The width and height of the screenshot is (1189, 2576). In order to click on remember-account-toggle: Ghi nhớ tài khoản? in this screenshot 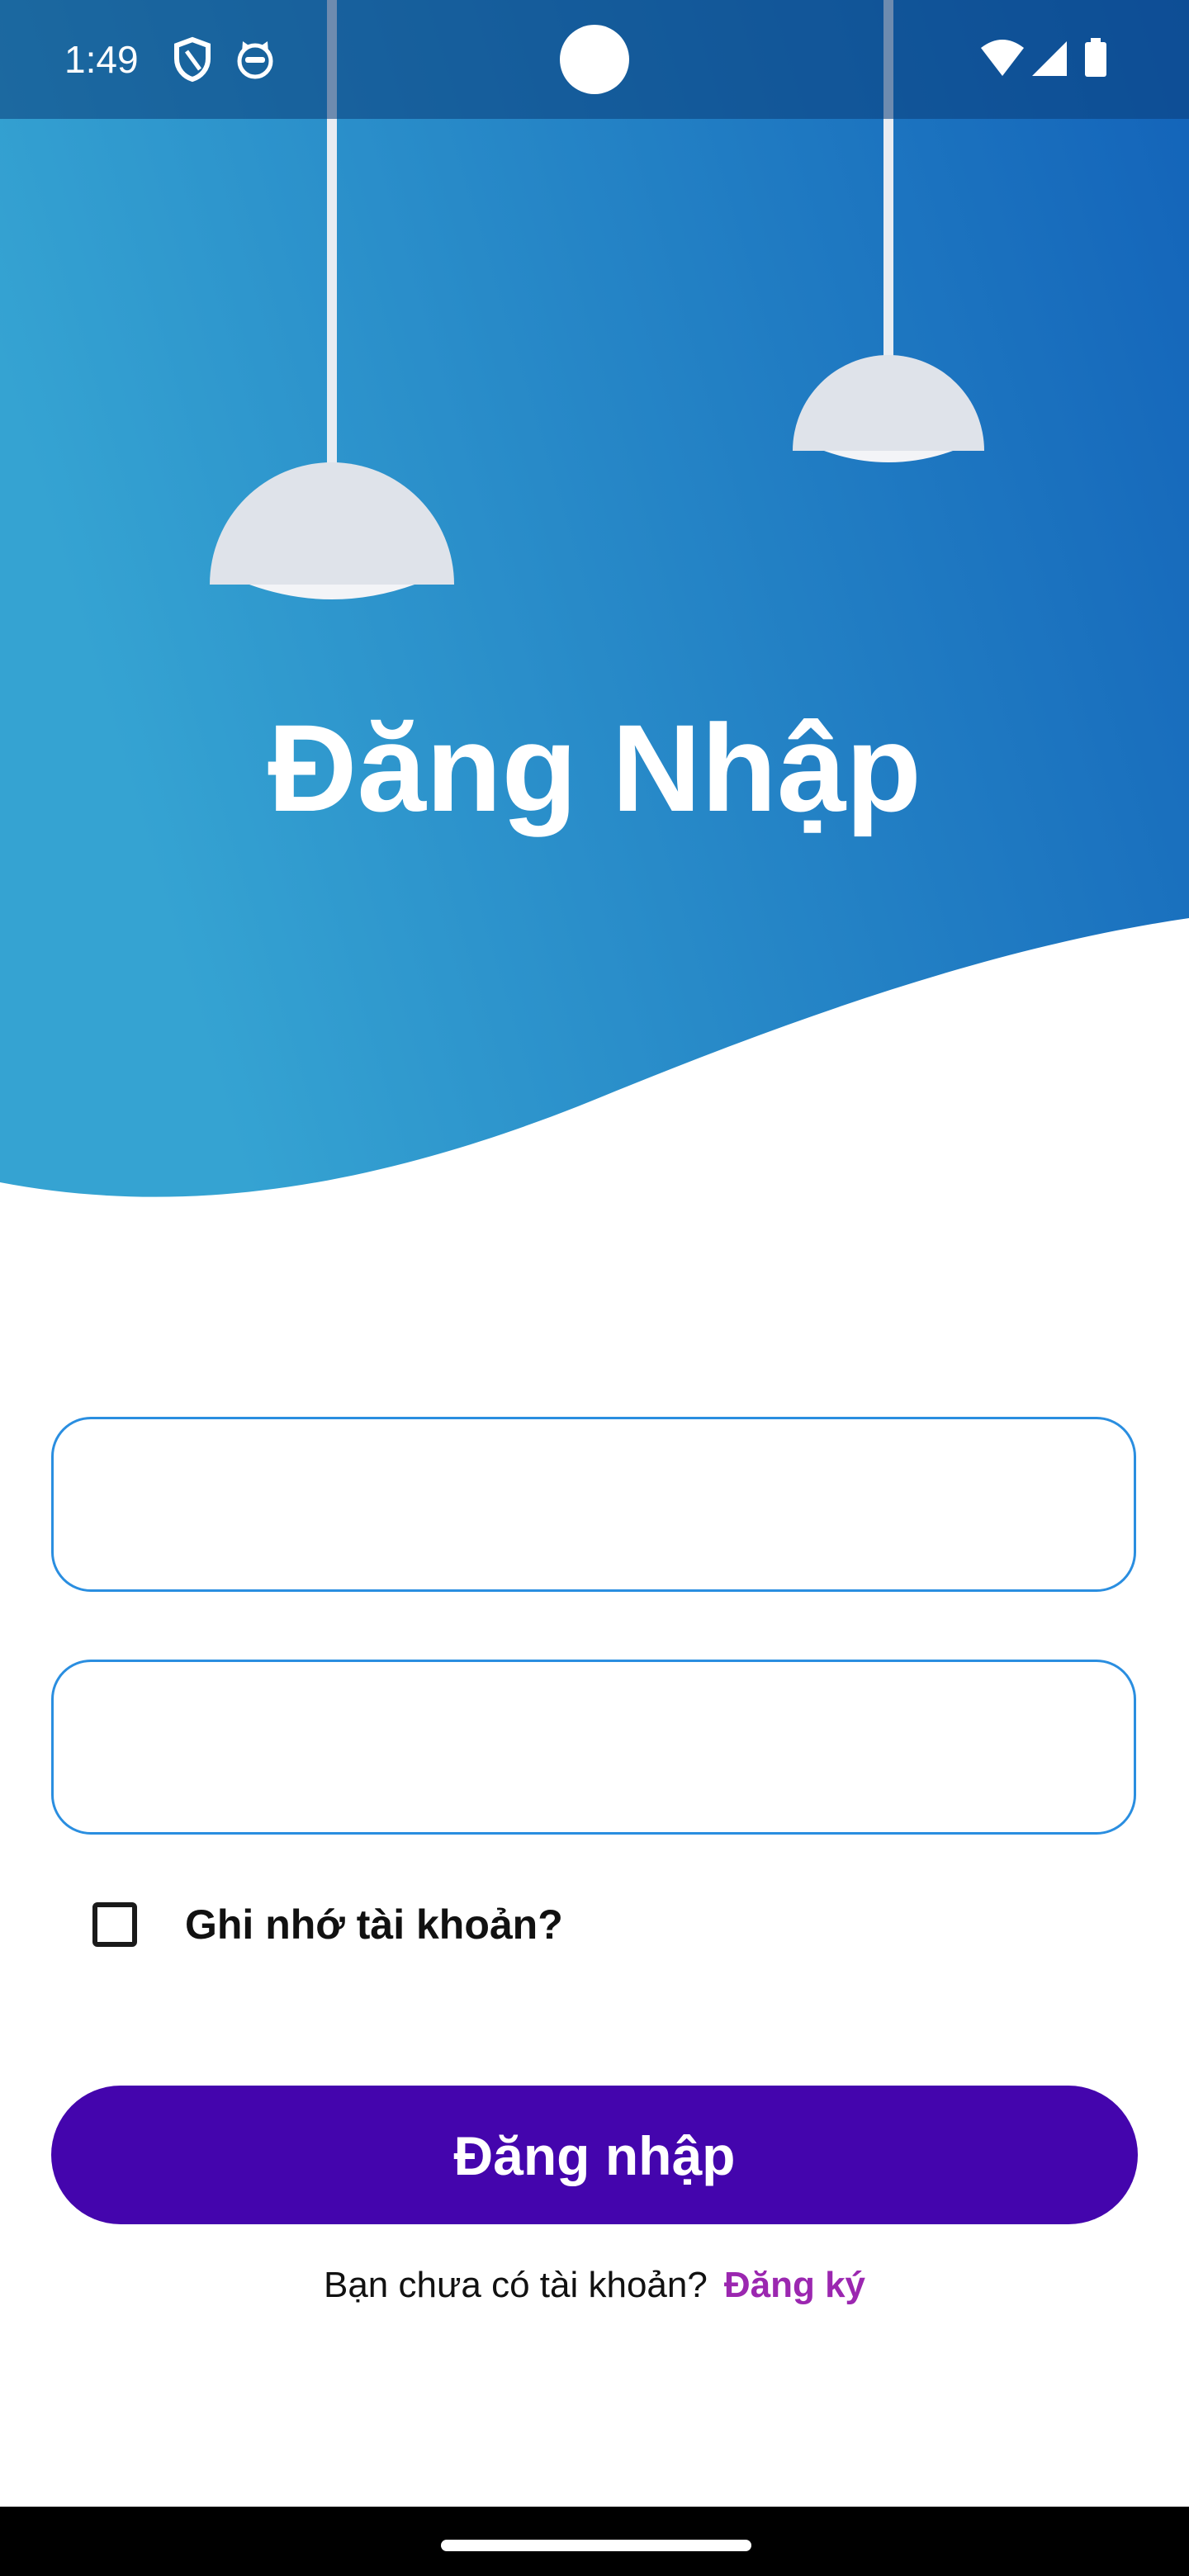, I will do `click(327, 1924)`.